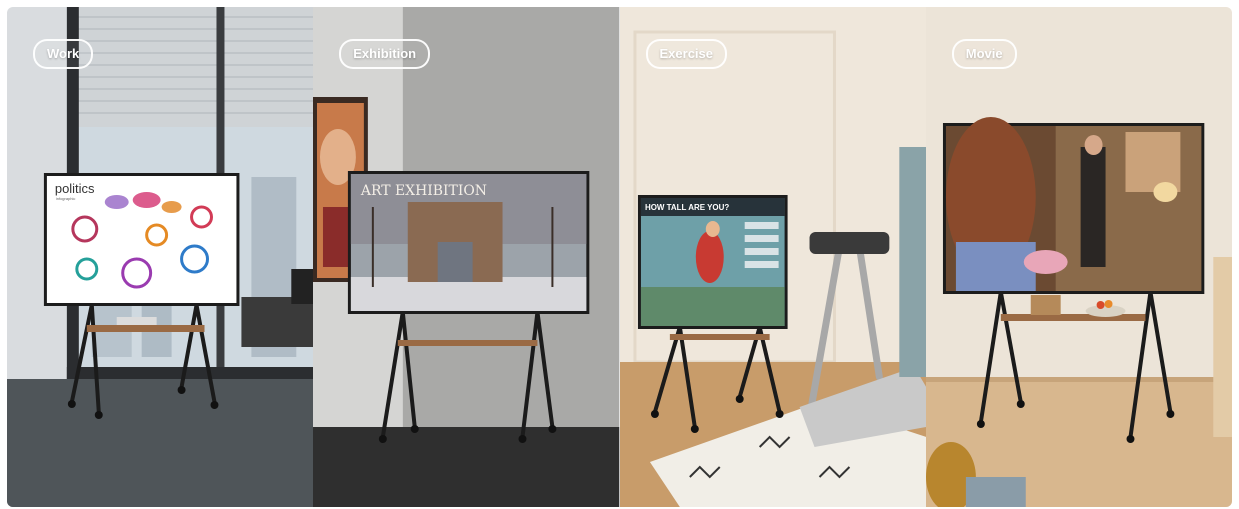 This screenshot has height=509, width=1239. Describe the element at coordinates (686, 54) in the screenshot. I see `label-exercise: Exercise` at that location.